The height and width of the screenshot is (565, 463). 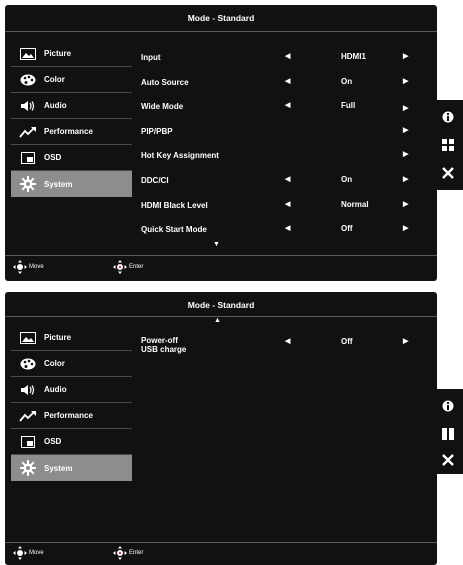 What do you see at coordinates (155, 180) in the screenshot?
I see `setting-label: DDC/CI` at bounding box center [155, 180].